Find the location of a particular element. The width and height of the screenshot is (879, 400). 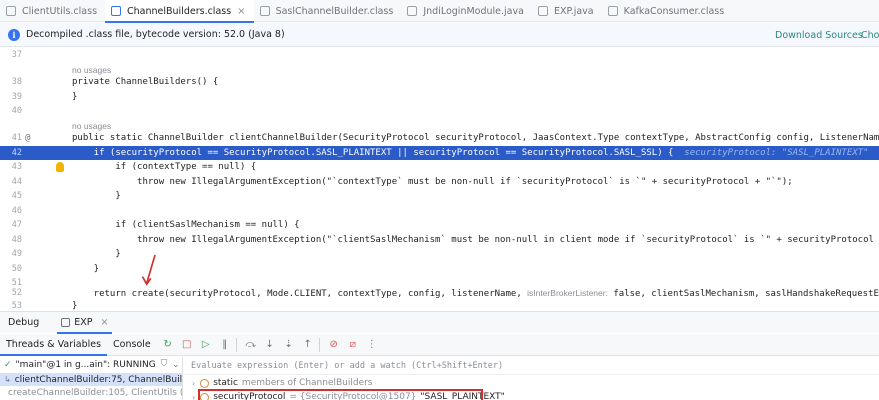

tab-clientutils: ClientUtils.class is located at coordinates (52, 11).